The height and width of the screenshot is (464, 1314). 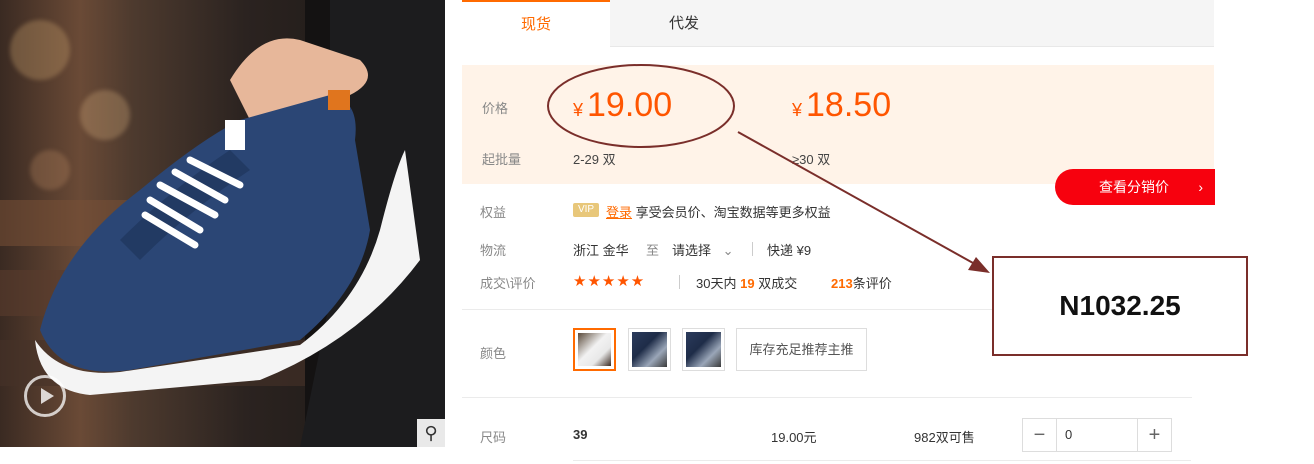 What do you see at coordinates (502, 159) in the screenshot?
I see `min-order-label: 起批量` at bounding box center [502, 159].